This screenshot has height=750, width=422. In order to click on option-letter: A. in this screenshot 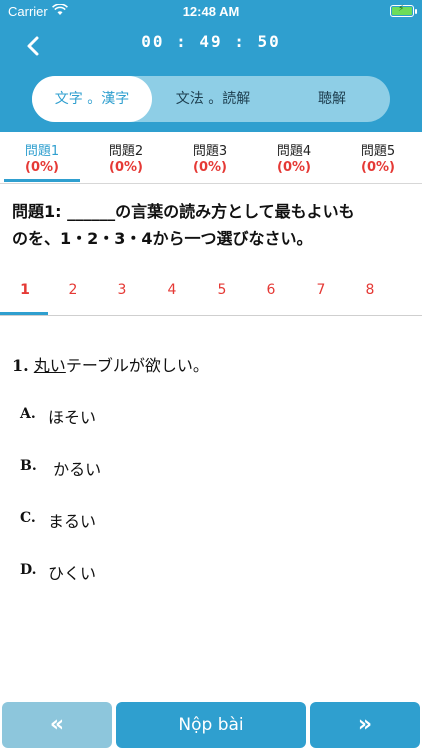, I will do `click(28, 414)`.